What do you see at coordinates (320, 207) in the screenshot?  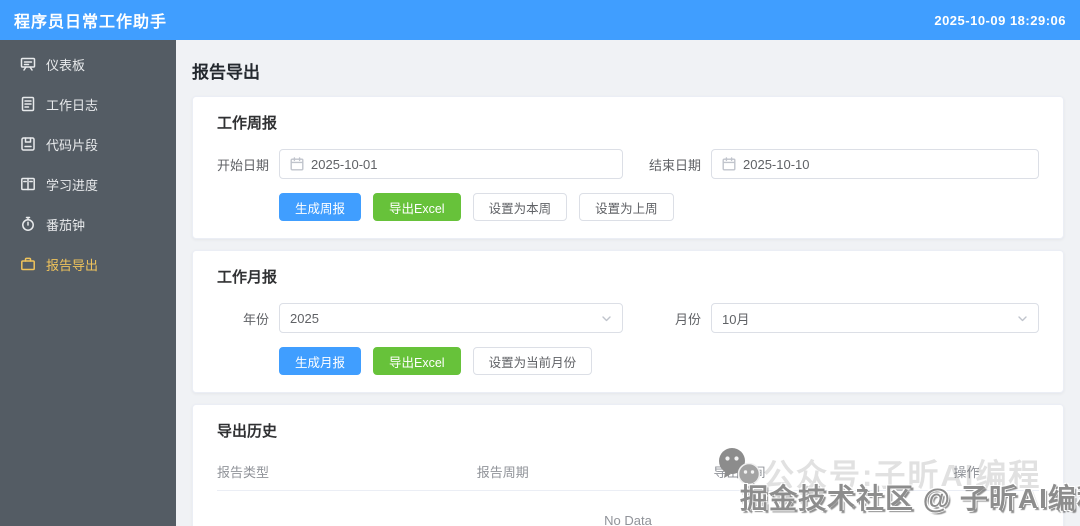 I see `generate-weekly-button: 生成周报` at bounding box center [320, 207].